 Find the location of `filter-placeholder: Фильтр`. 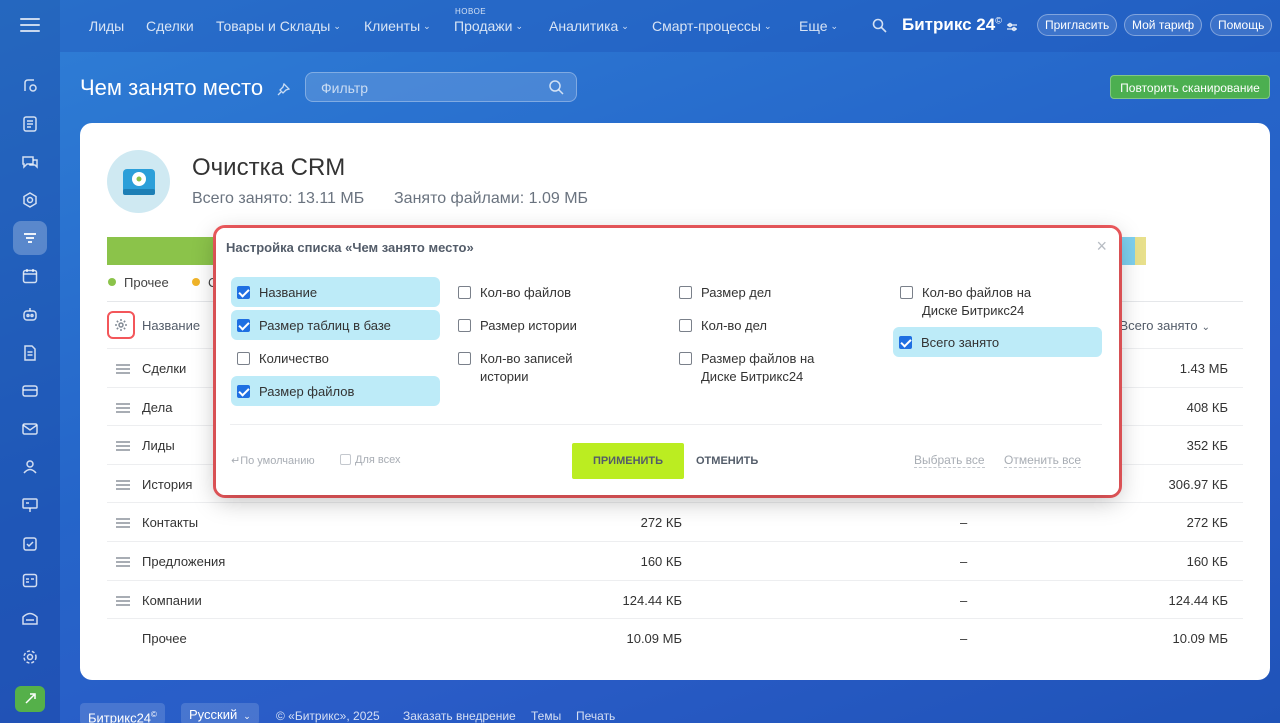

filter-placeholder: Фильтр is located at coordinates (345, 88).